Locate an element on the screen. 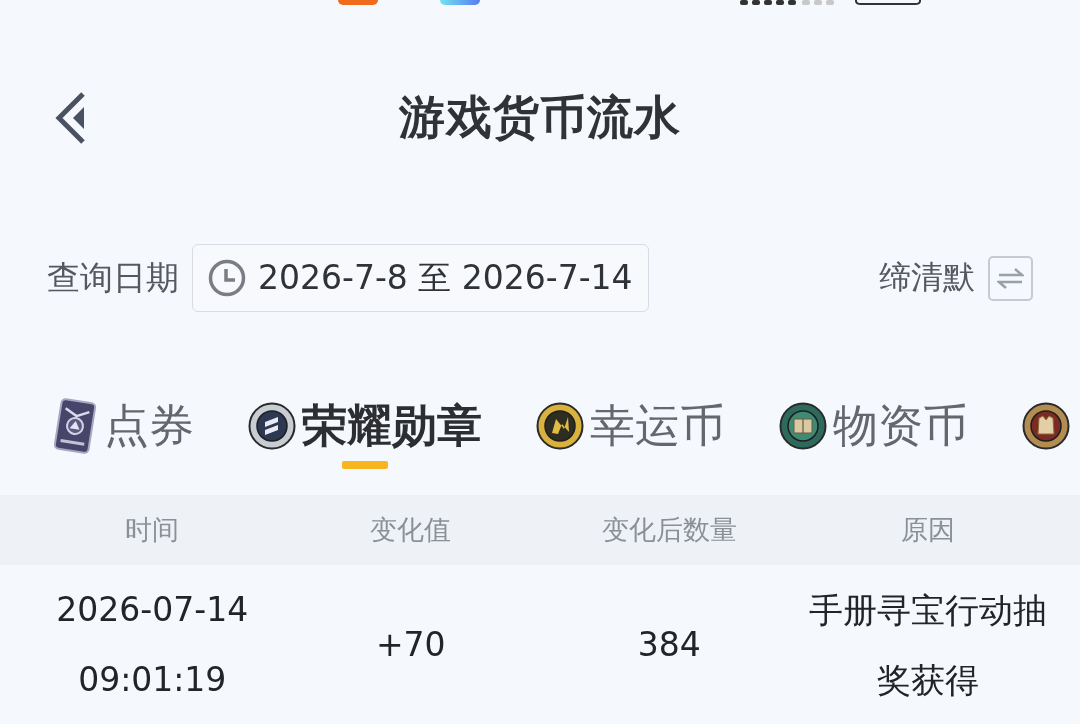 The height and width of the screenshot is (724, 1080). date-label: 查询日期 is located at coordinates (113, 277).